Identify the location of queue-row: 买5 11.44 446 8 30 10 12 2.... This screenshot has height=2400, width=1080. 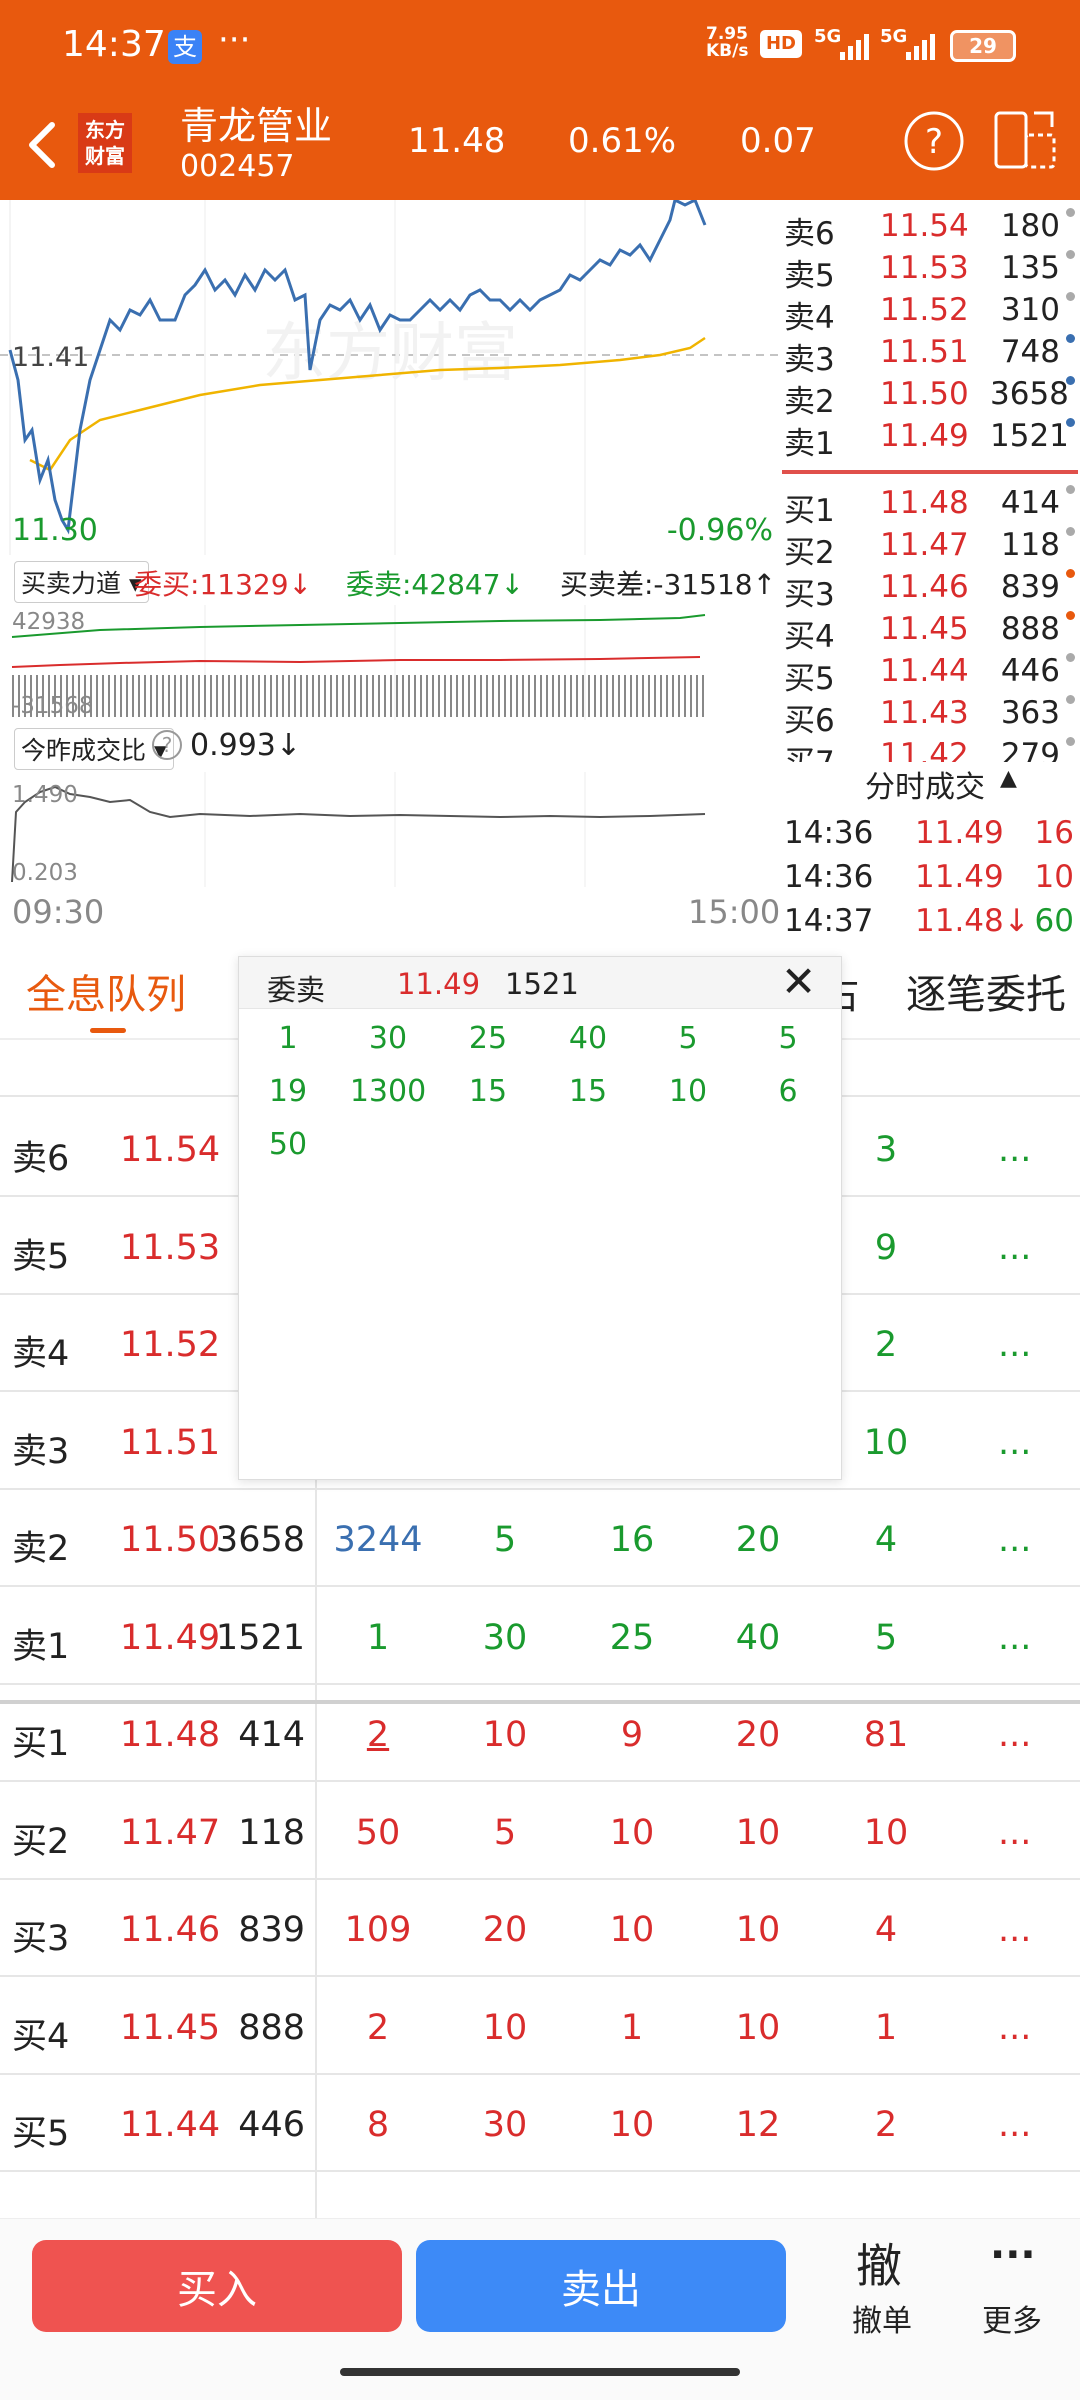
(540, 2123).